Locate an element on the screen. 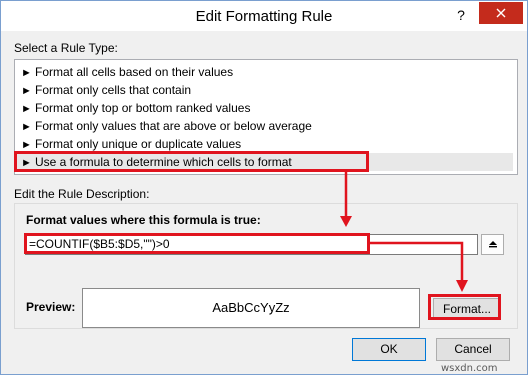 This screenshot has height=375, width=528. watermark: wsxdn.com is located at coordinates (469, 368).